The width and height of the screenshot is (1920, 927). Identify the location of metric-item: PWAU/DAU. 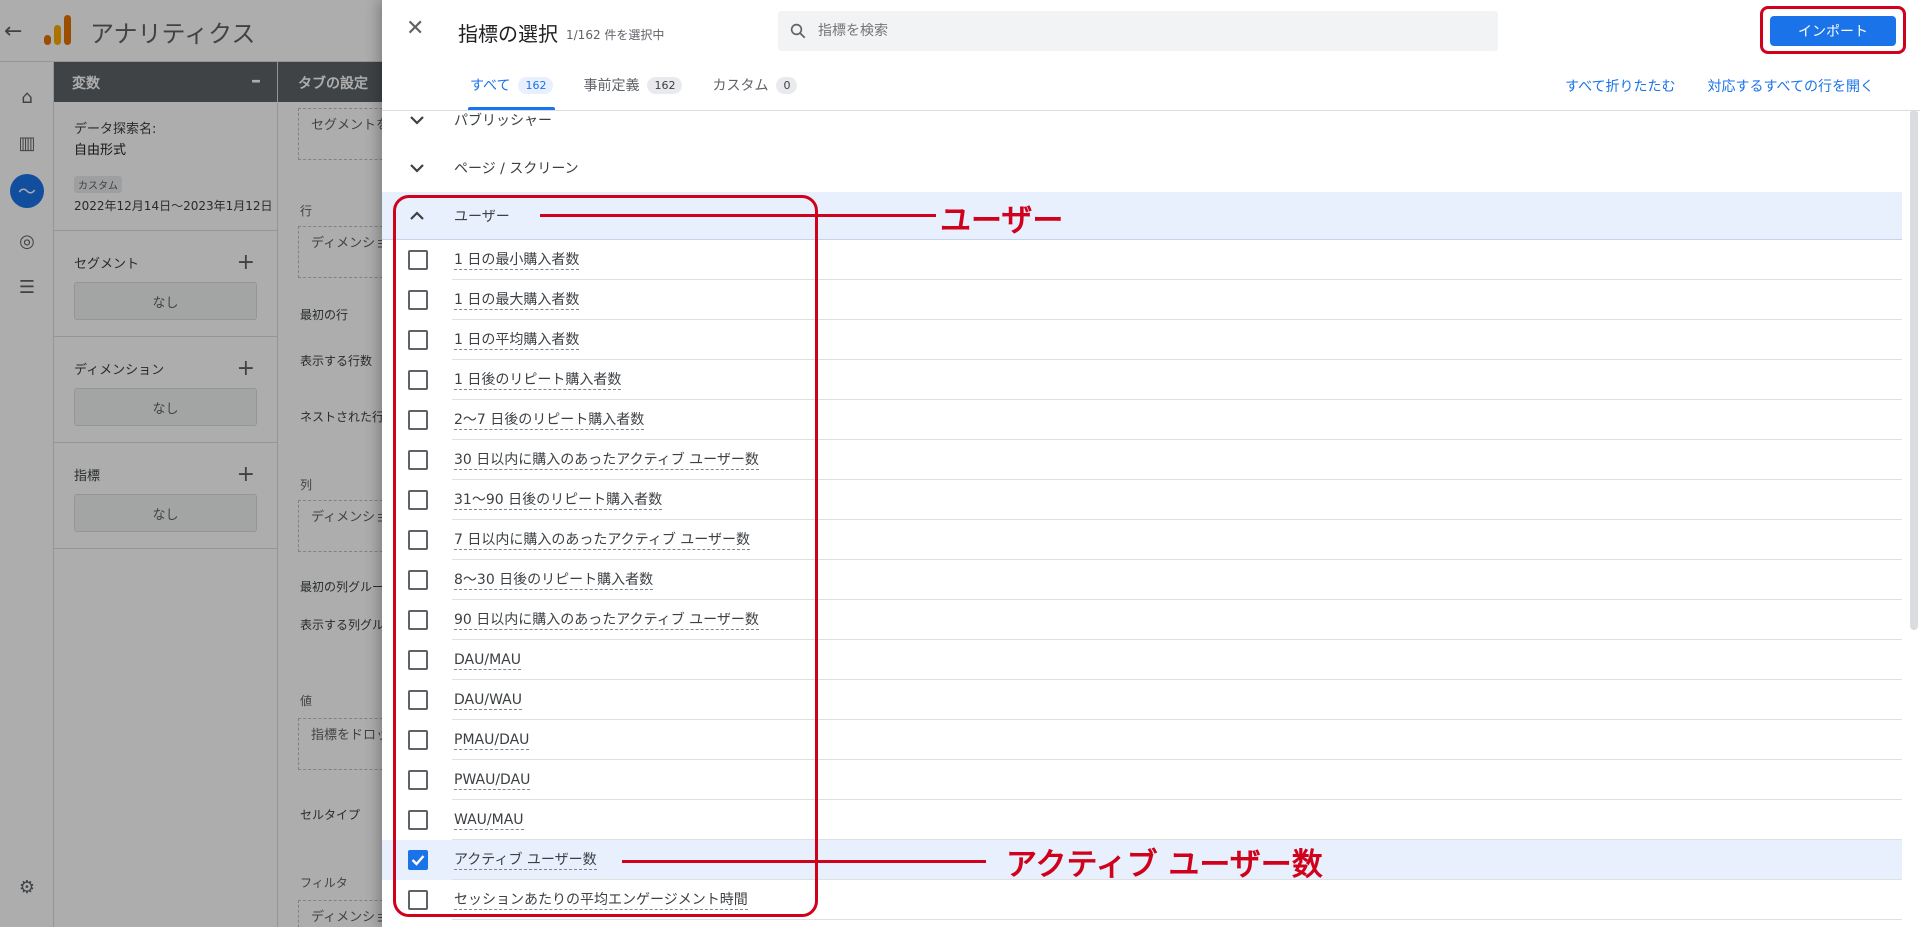
(1142, 780).